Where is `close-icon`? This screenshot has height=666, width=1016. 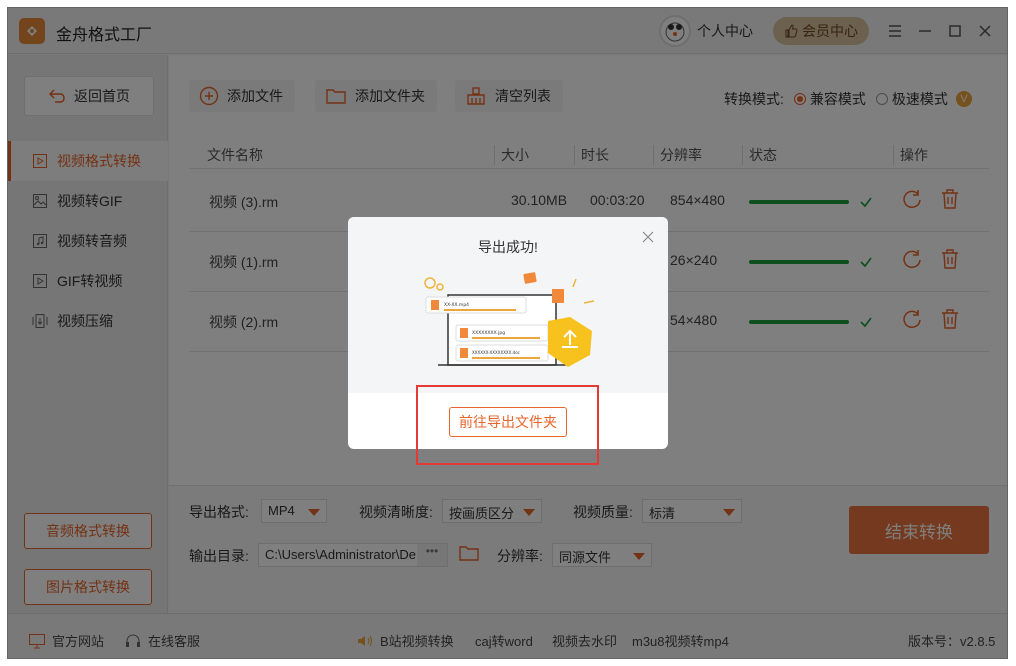
close-icon is located at coordinates (648, 237).